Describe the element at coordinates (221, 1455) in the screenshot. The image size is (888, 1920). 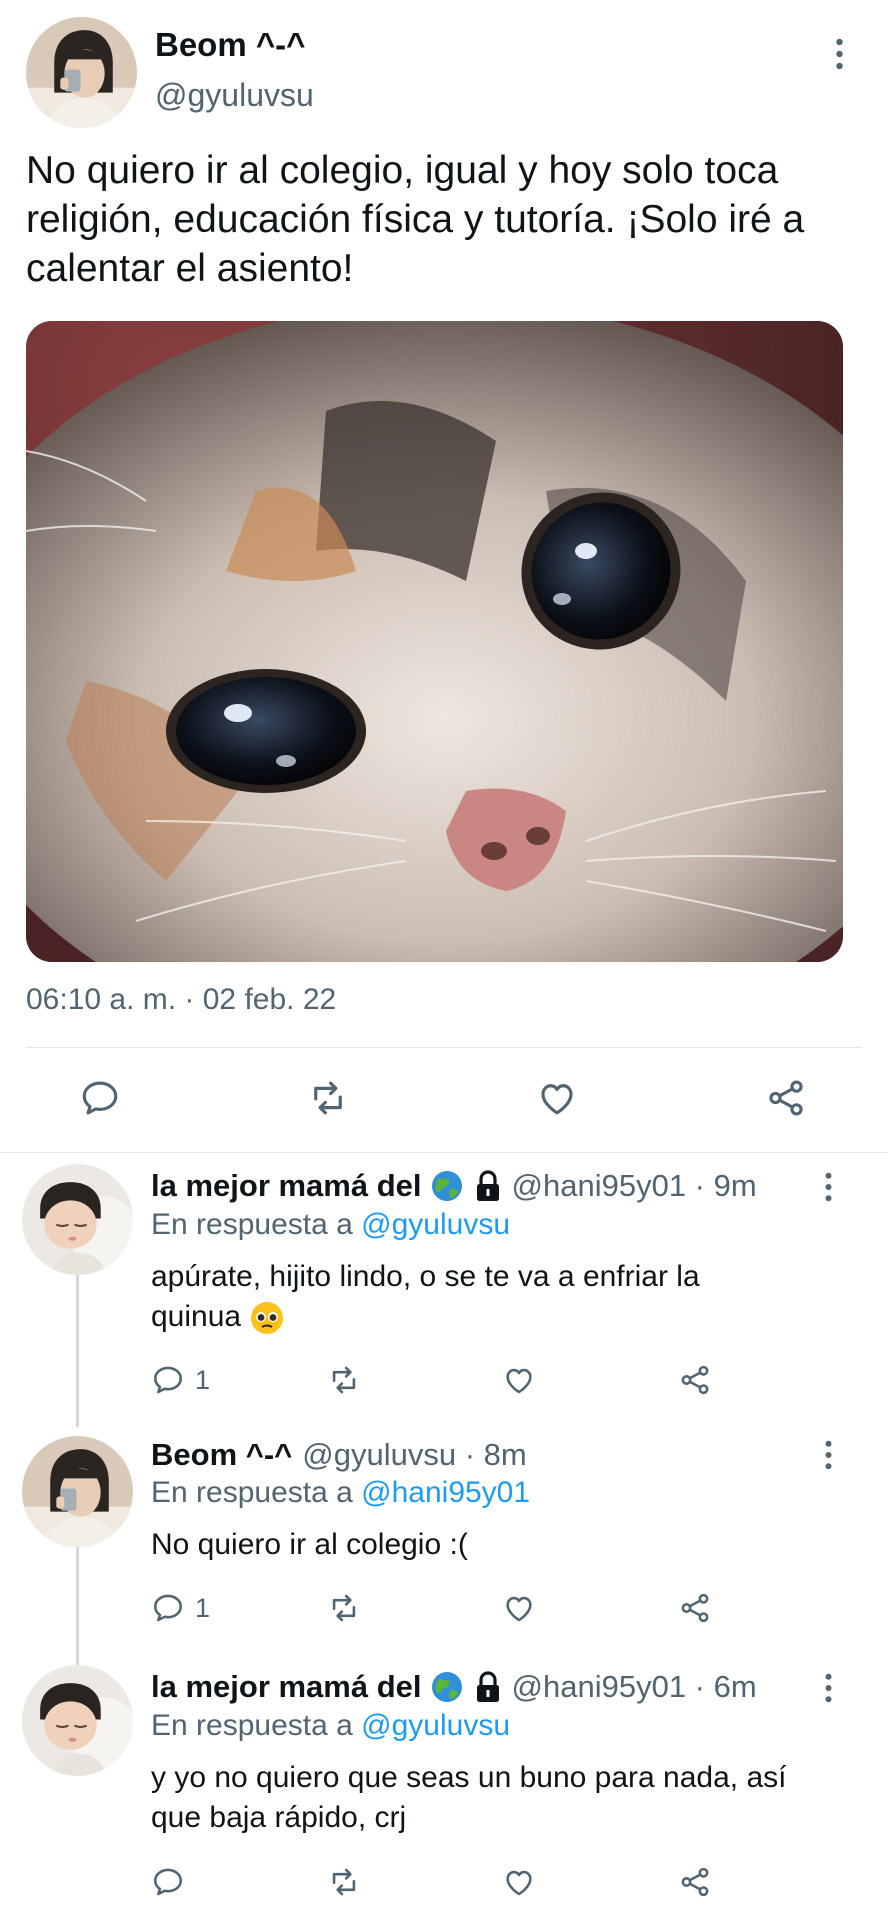
I see `reply-display-name: Beom ^-^` at that location.